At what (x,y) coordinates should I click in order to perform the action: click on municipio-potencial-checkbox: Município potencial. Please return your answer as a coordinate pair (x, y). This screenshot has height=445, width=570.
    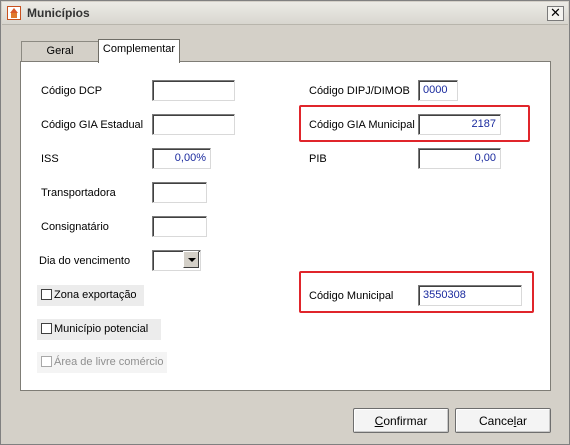
    Looking at the image, I should click on (99, 329).